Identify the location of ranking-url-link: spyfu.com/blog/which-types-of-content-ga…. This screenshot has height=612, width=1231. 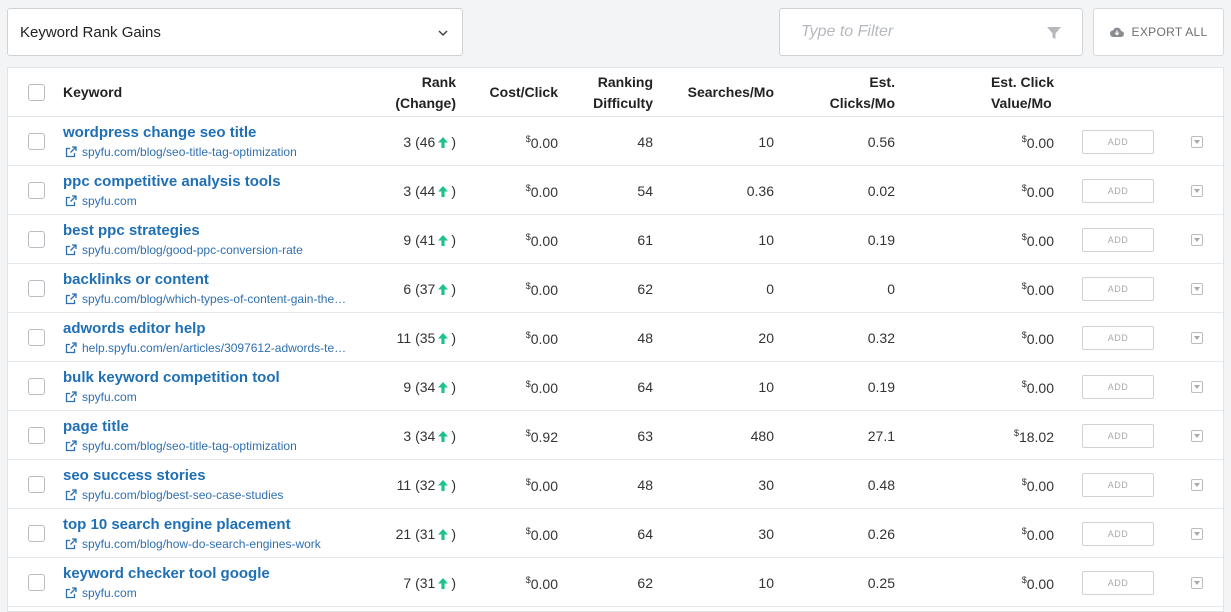
(205, 299).